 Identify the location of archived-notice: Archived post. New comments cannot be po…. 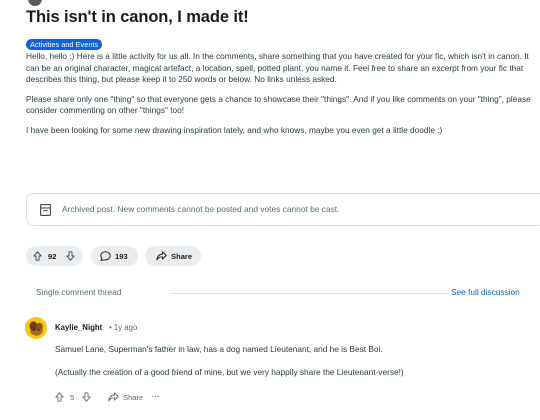
(283, 209).